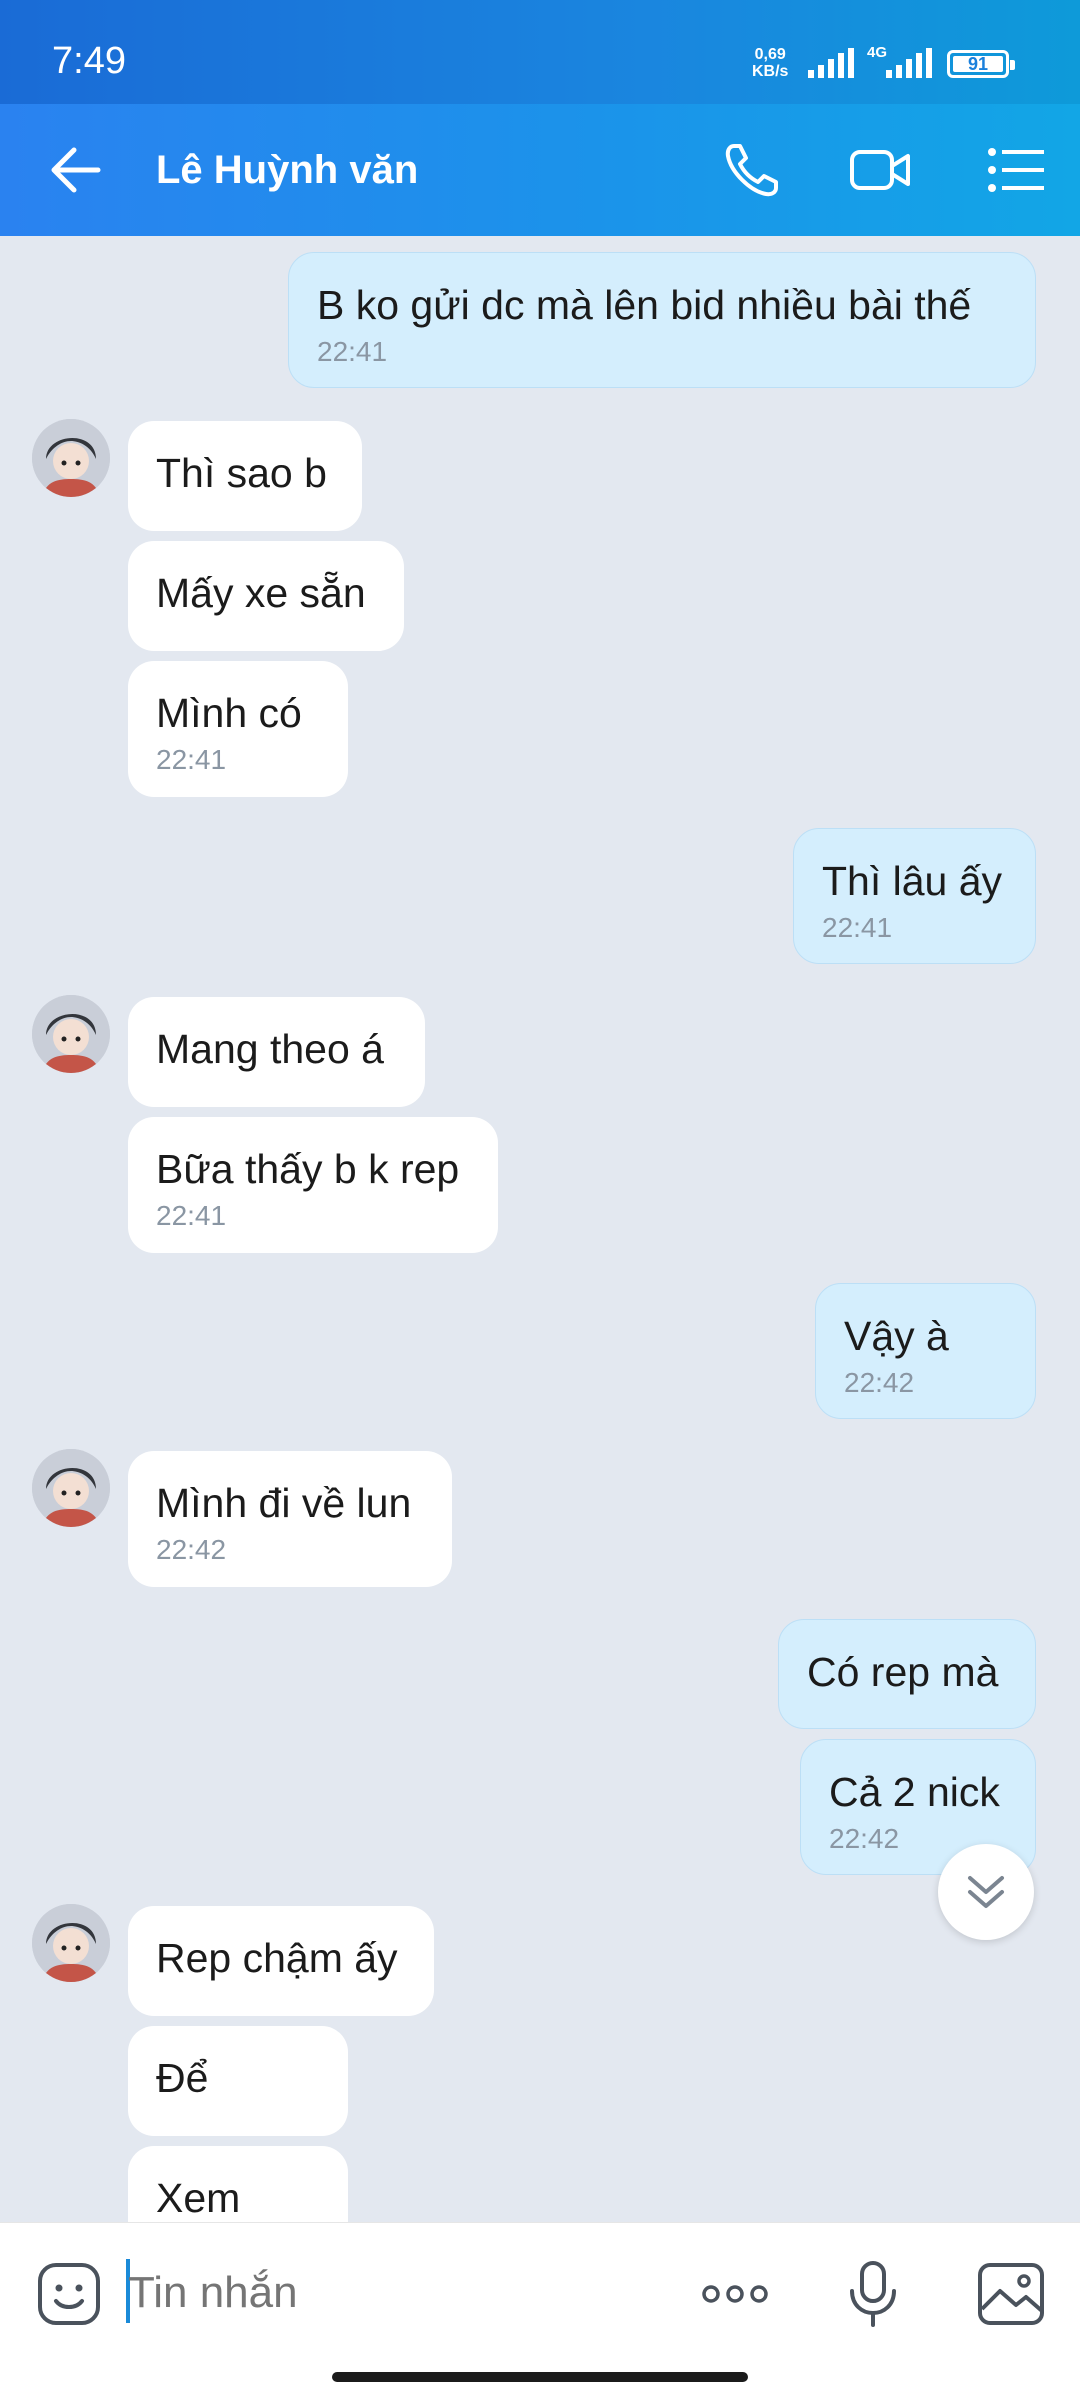  I want to click on message-bubble-incoming: Mấy xe sẵn, so click(266, 596).